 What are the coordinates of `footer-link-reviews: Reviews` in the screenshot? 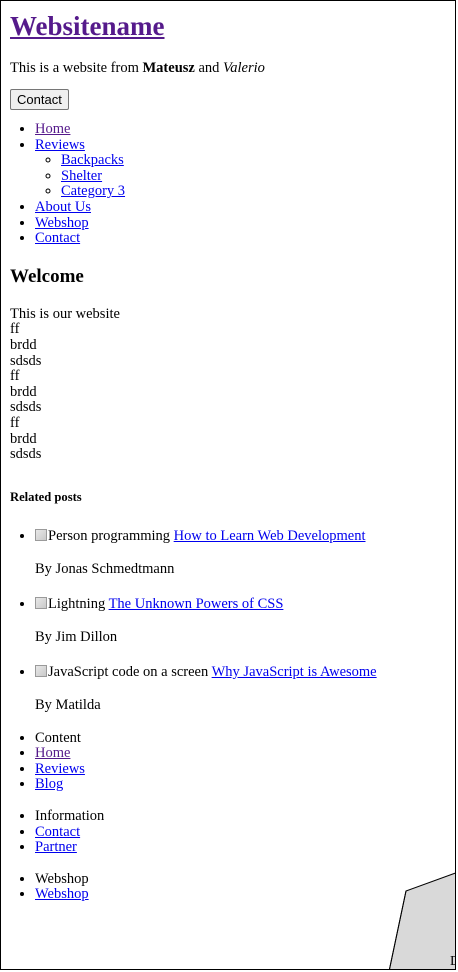 It's located at (60, 769).